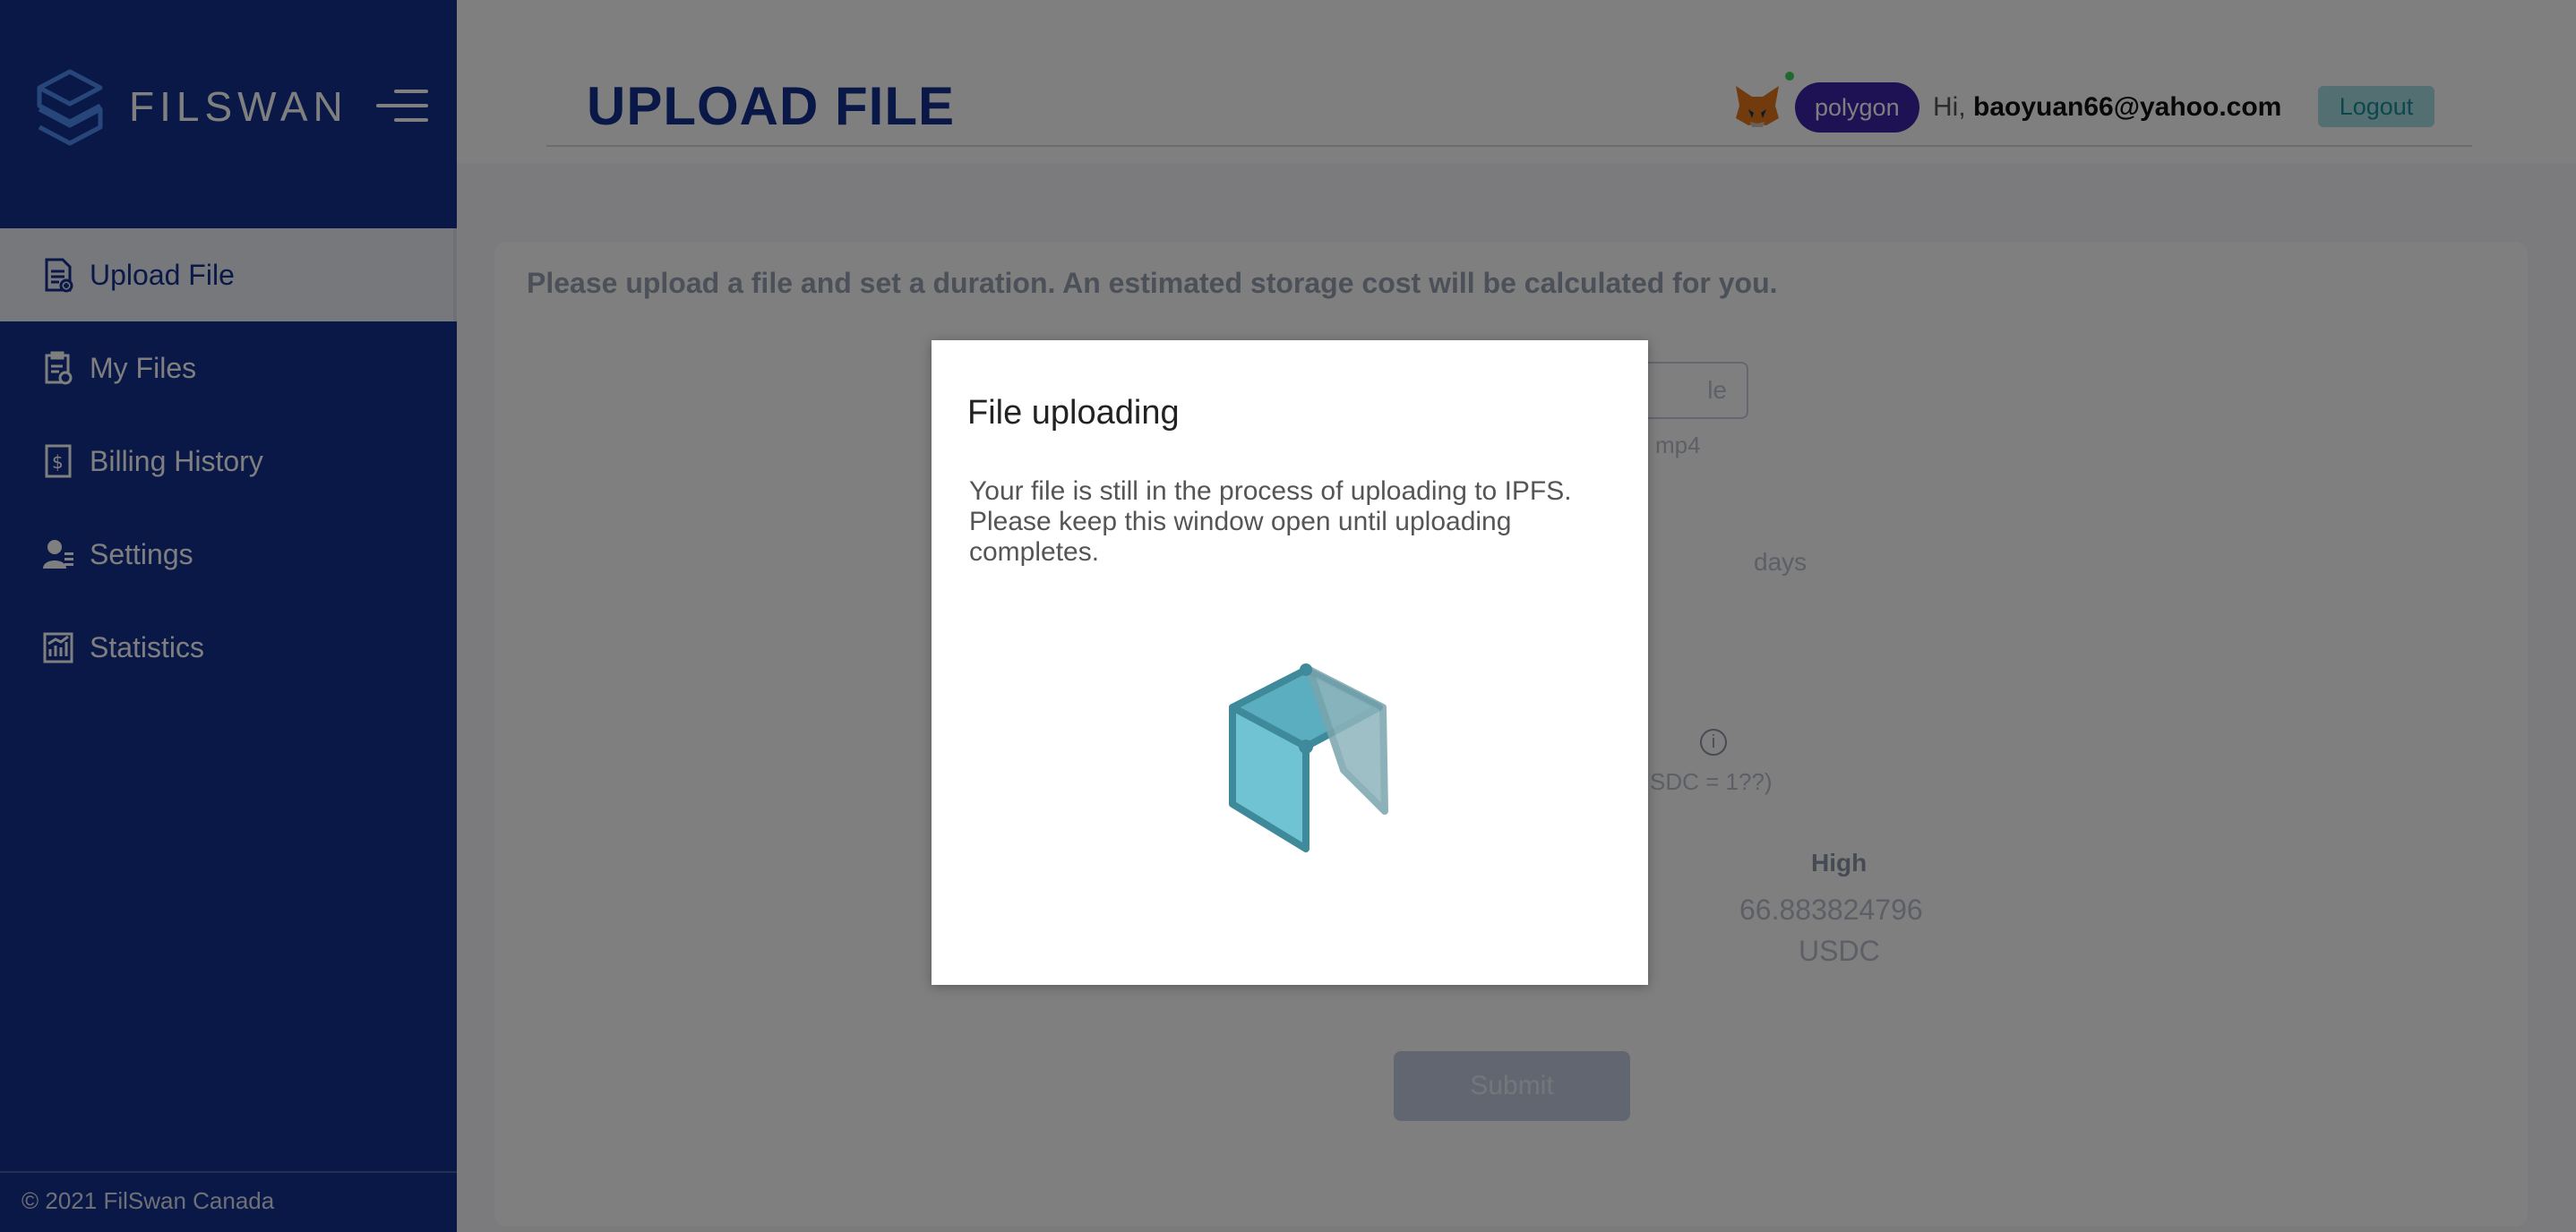  What do you see at coordinates (1308, 757) in the screenshot?
I see `loading-cube-icon` at bounding box center [1308, 757].